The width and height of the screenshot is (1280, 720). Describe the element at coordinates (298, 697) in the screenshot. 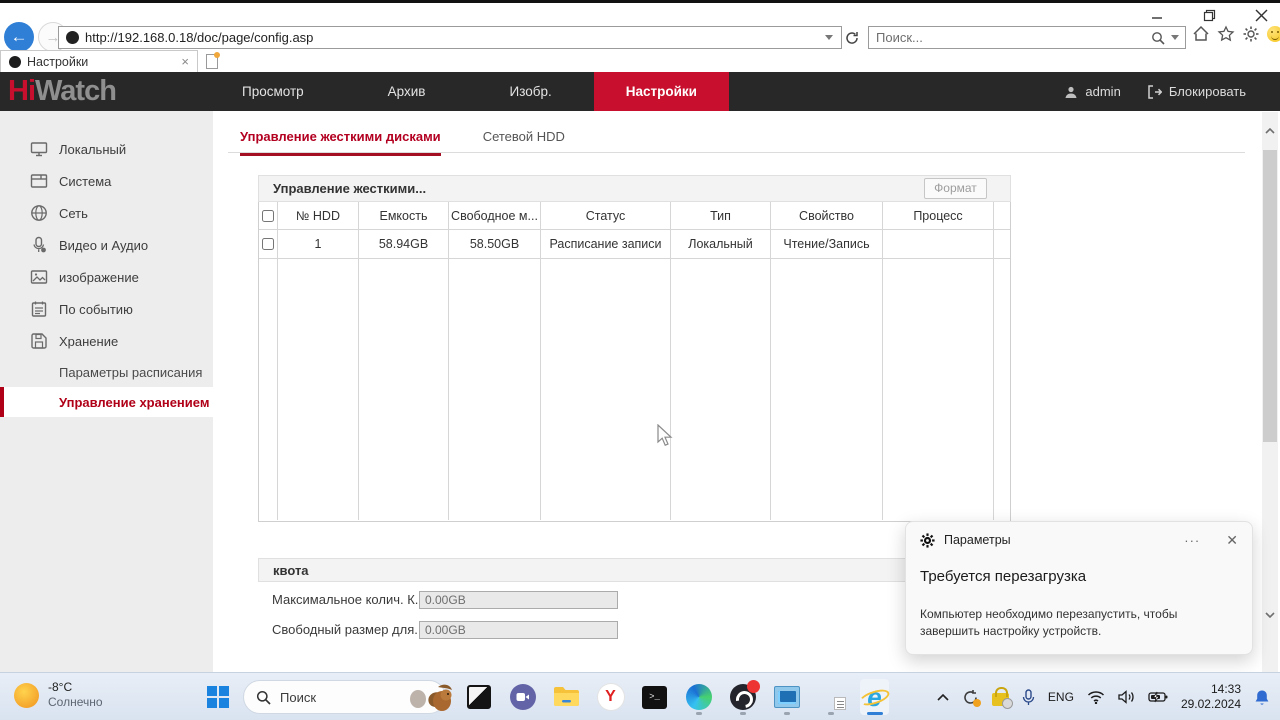

I see `taskbar-search-label: Поиск` at that location.